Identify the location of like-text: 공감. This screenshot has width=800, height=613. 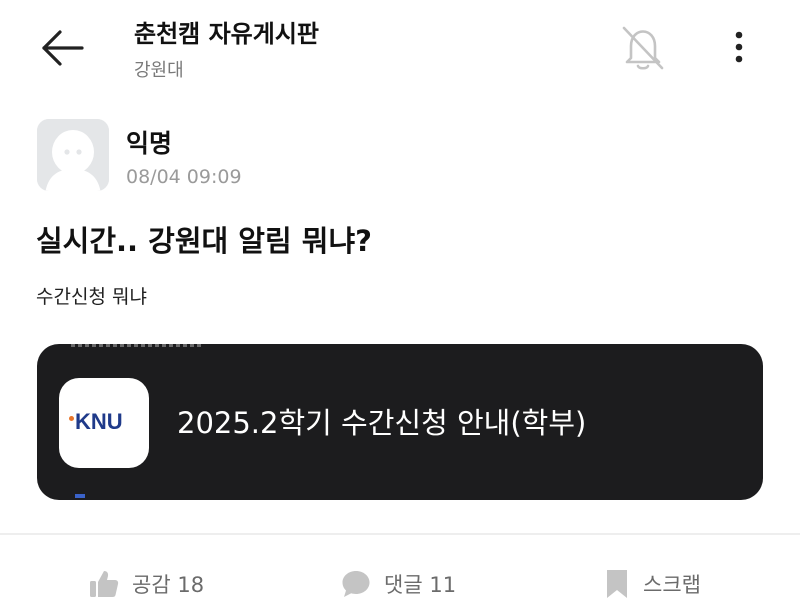
(151, 585).